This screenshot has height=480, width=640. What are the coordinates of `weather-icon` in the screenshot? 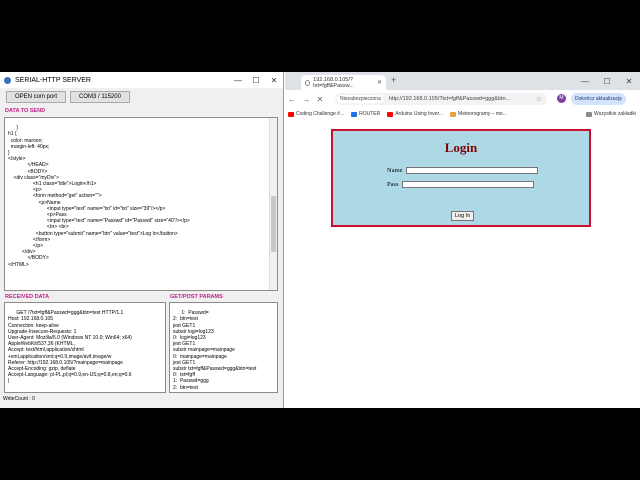 It's located at (453, 114).